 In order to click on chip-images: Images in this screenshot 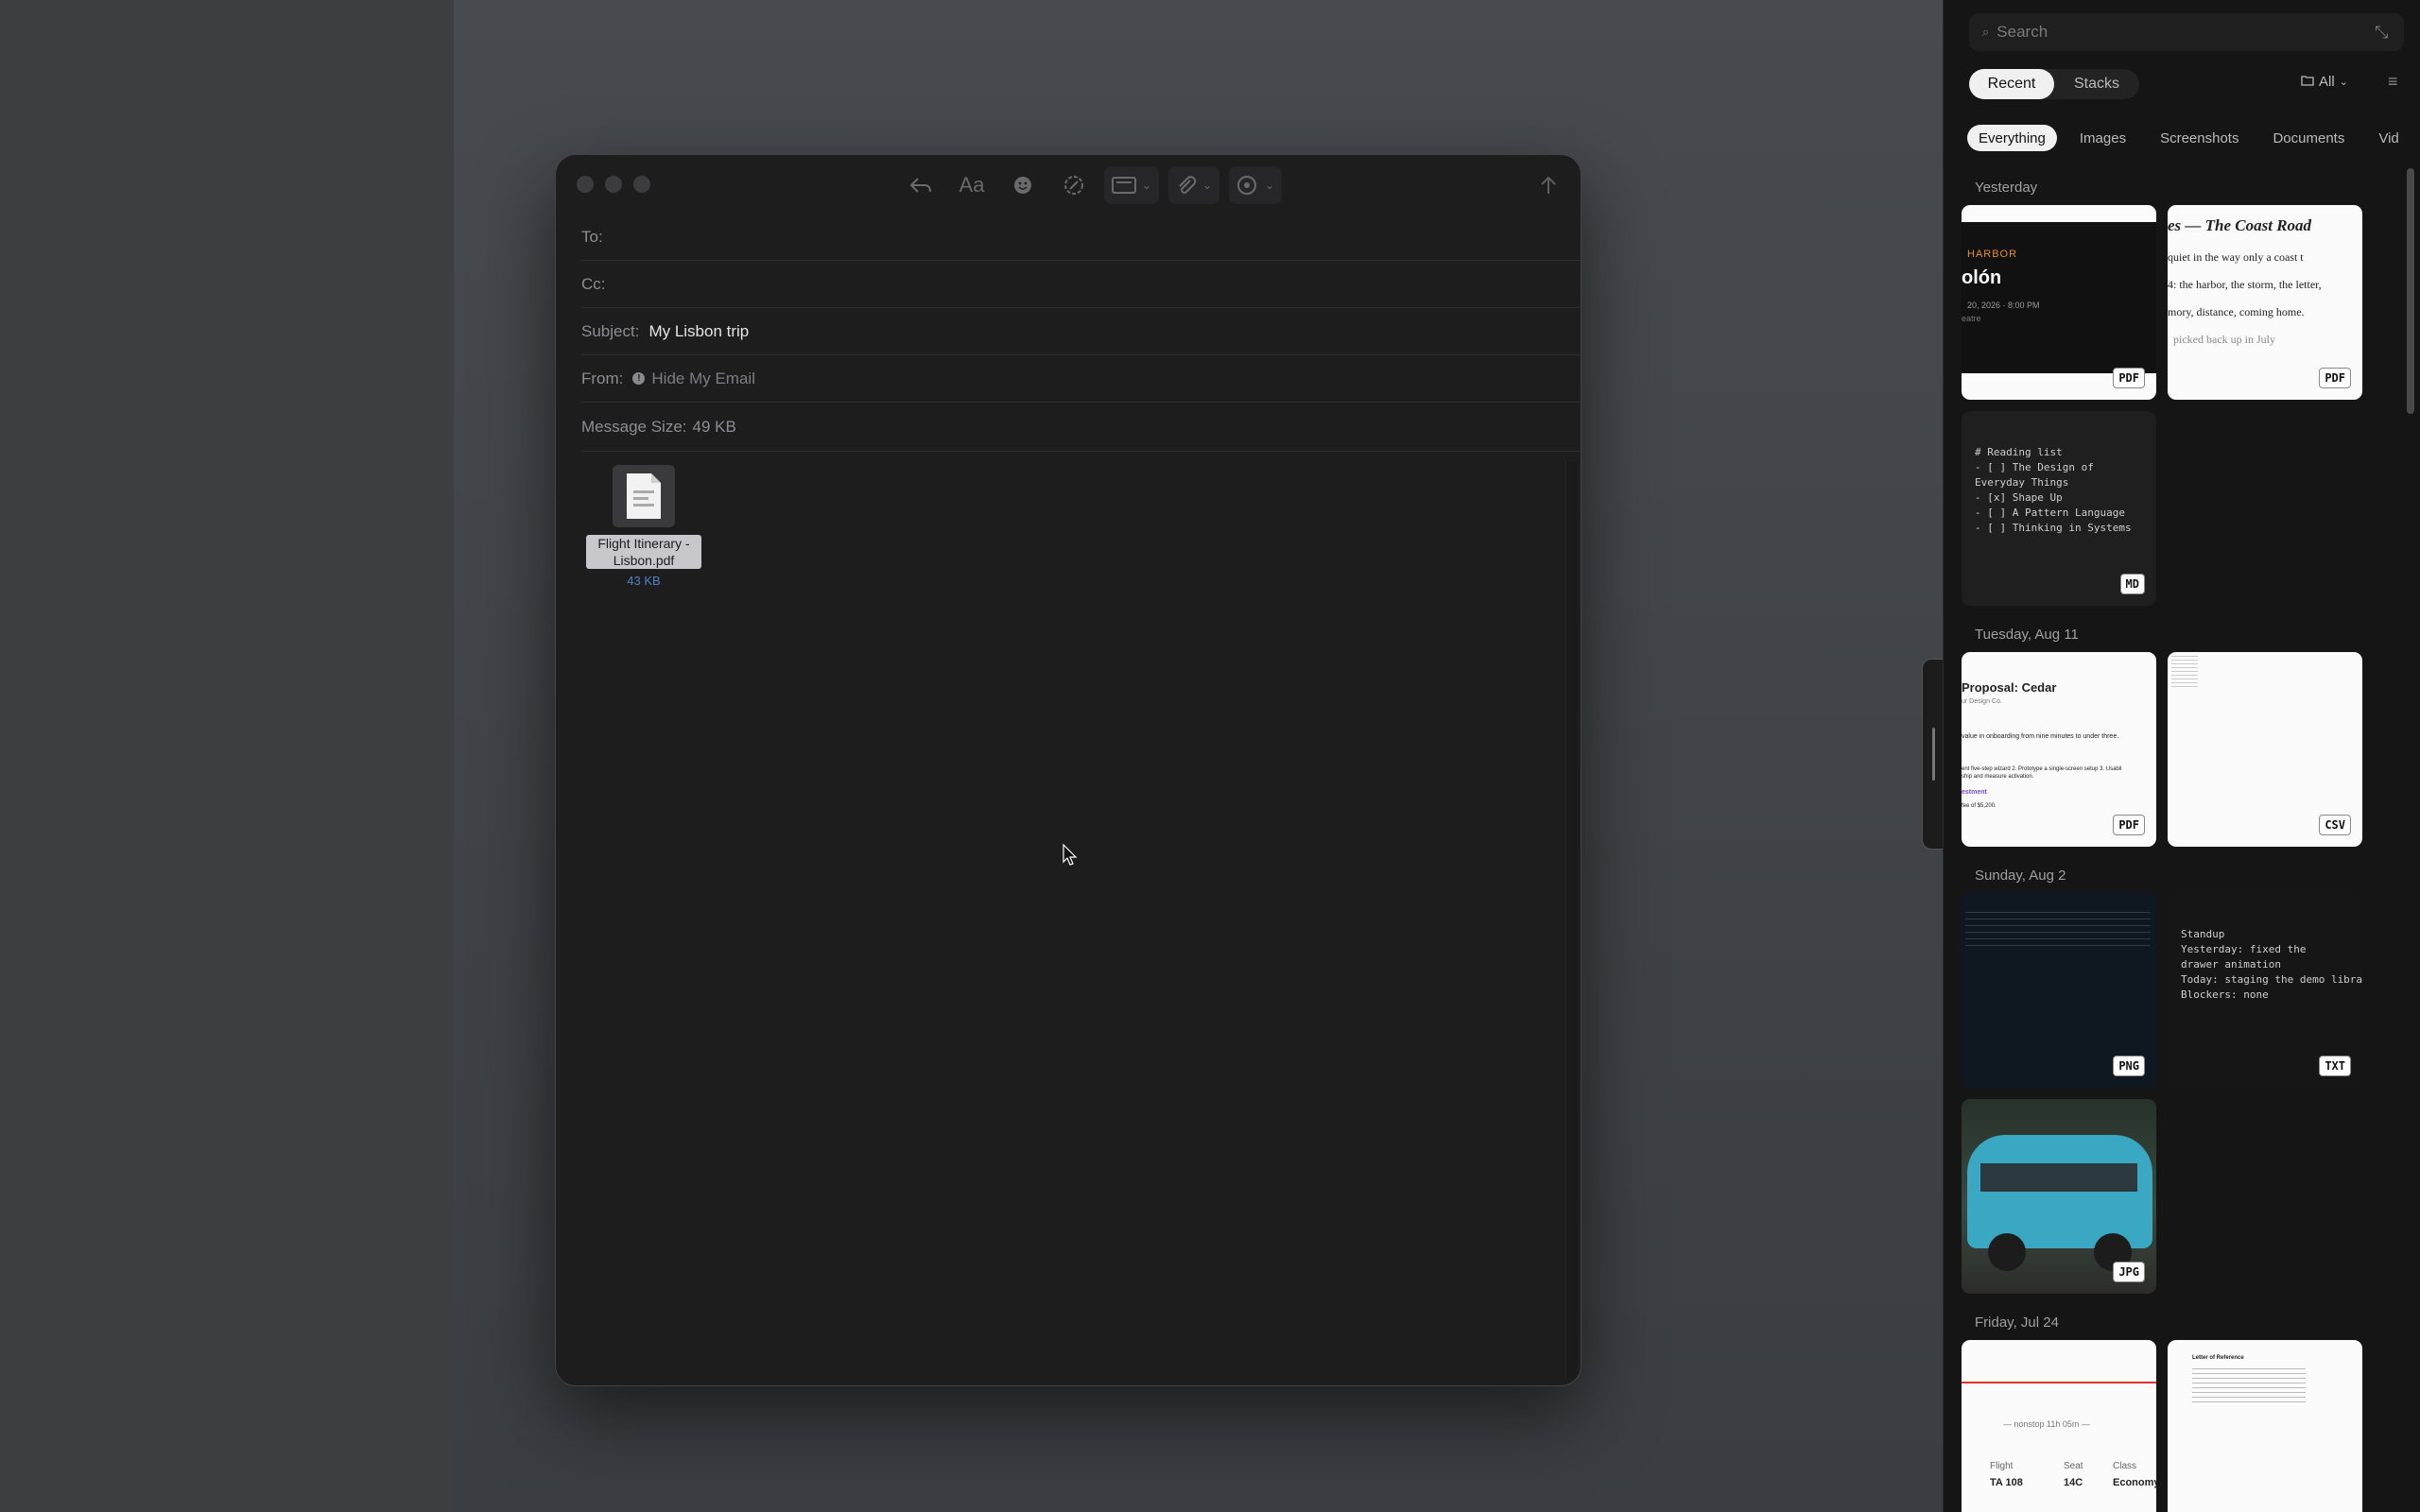, I will do `click(2103, 138)`.